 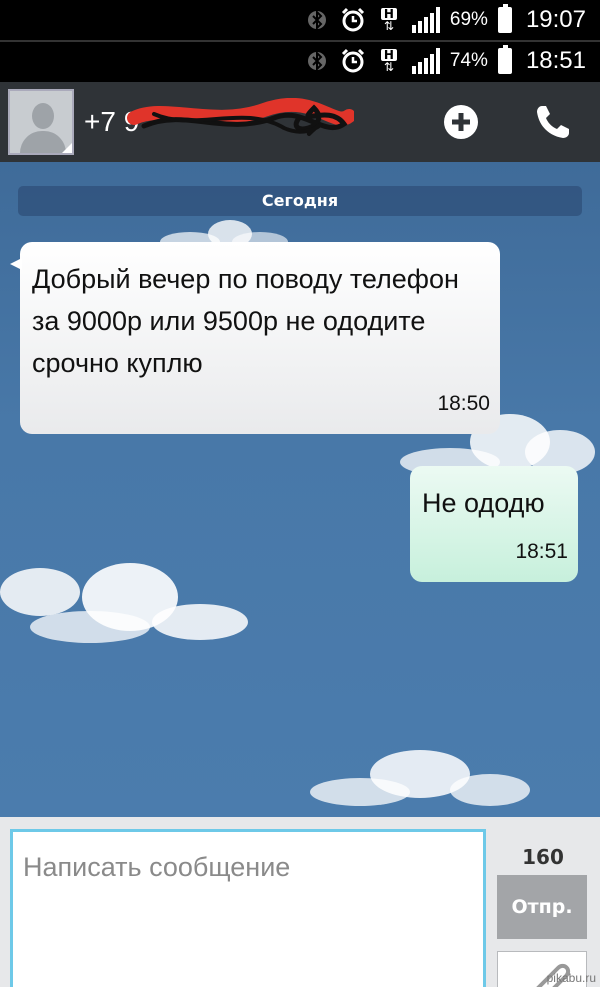 What do you see at coordinates (541, 551) in the screenshot?
I see `message-time: 18:51` at bounding box center [541, 551].